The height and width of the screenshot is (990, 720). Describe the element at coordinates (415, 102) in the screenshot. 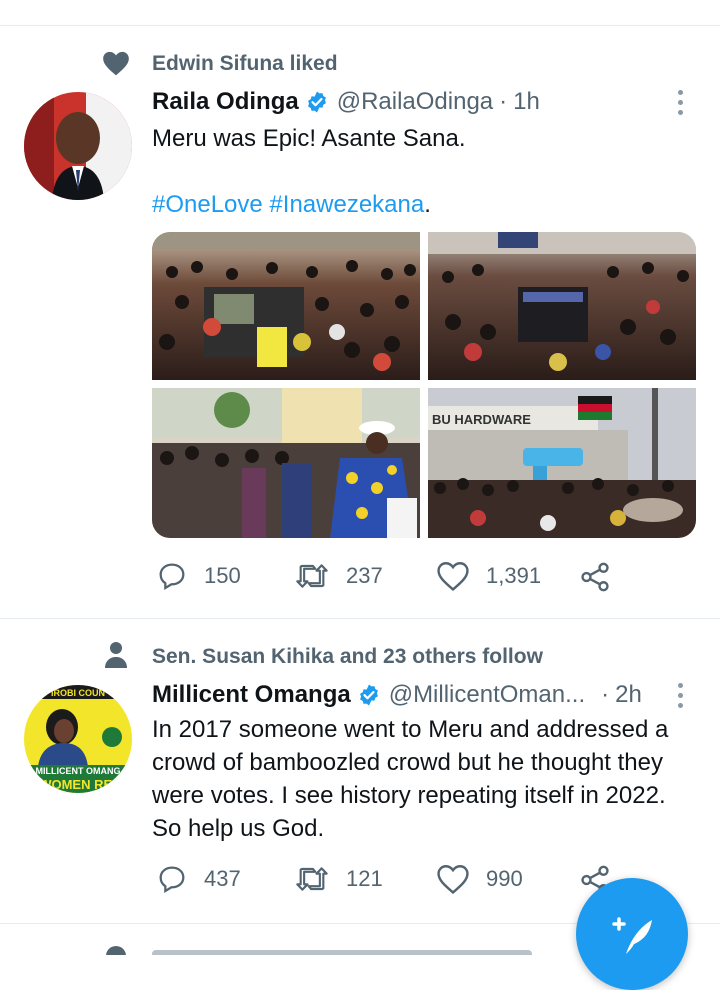

I see `author-handle: @RailaOdinga` at that location.